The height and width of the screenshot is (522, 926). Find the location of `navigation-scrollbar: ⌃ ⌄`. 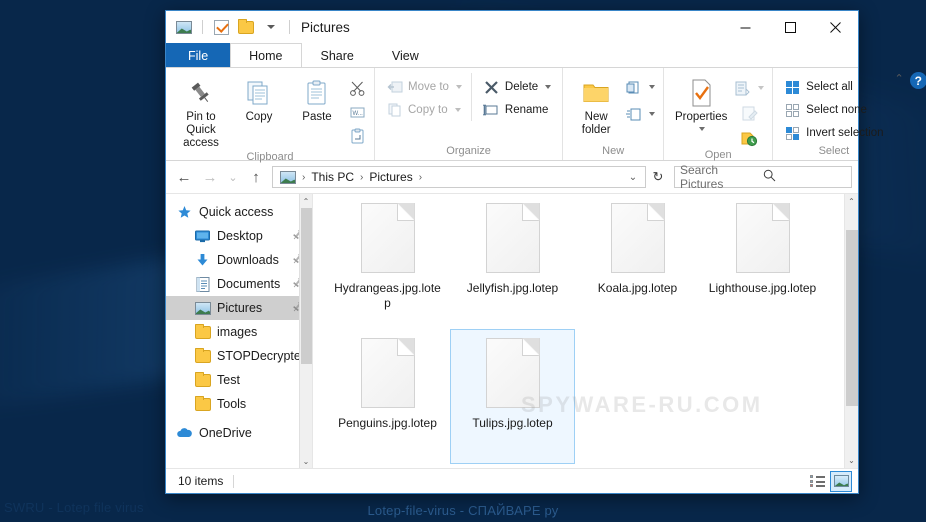

navigation-scrollbar: ⌃ ⌄ is located at coordinates (305, 331).